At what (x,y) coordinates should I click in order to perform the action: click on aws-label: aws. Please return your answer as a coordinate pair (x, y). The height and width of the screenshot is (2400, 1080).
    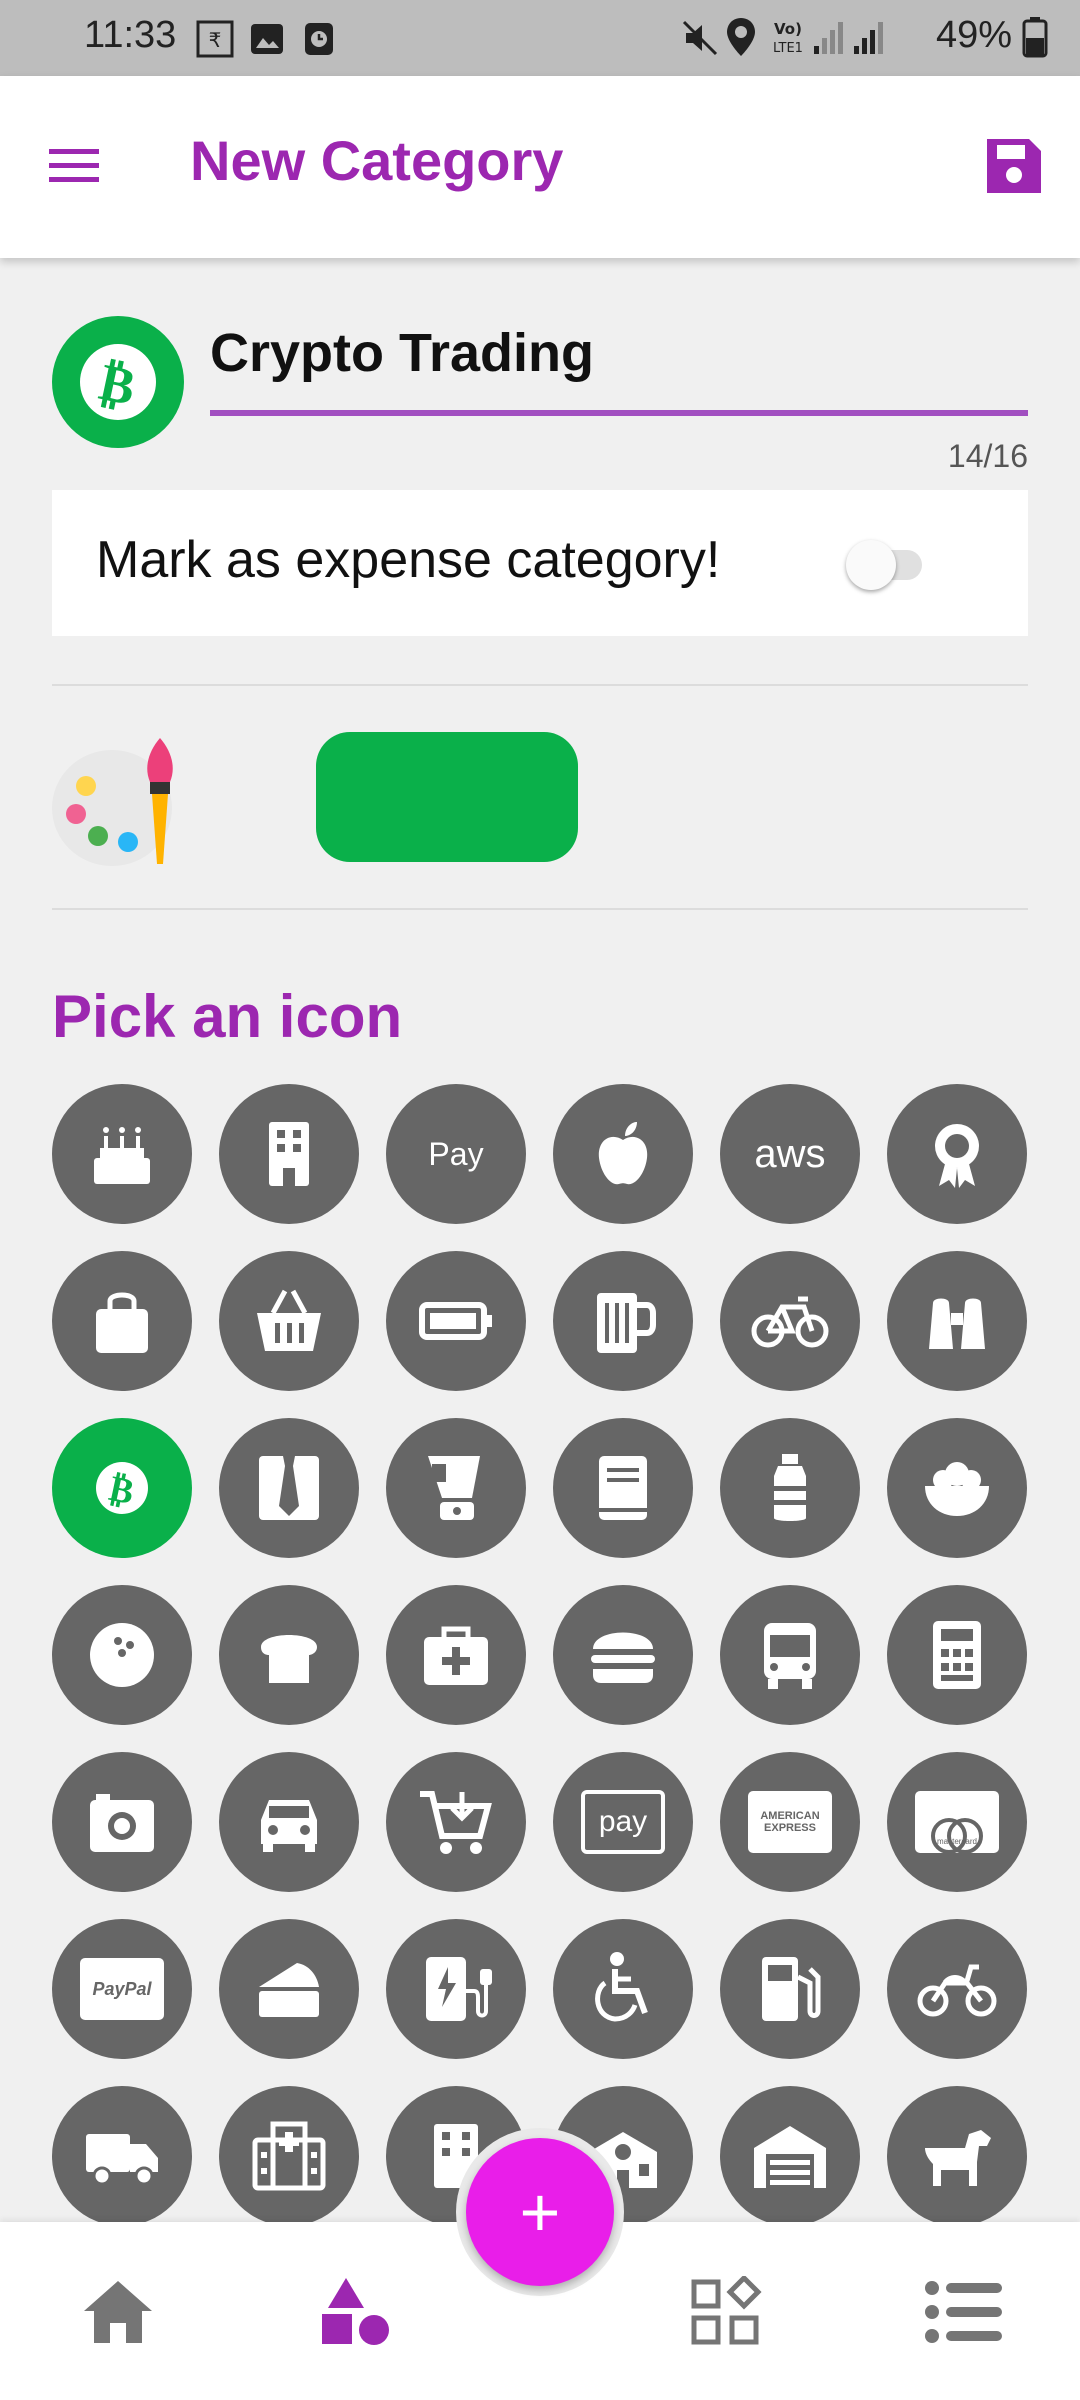
    Looking at the image, I should click on (790, 1153).